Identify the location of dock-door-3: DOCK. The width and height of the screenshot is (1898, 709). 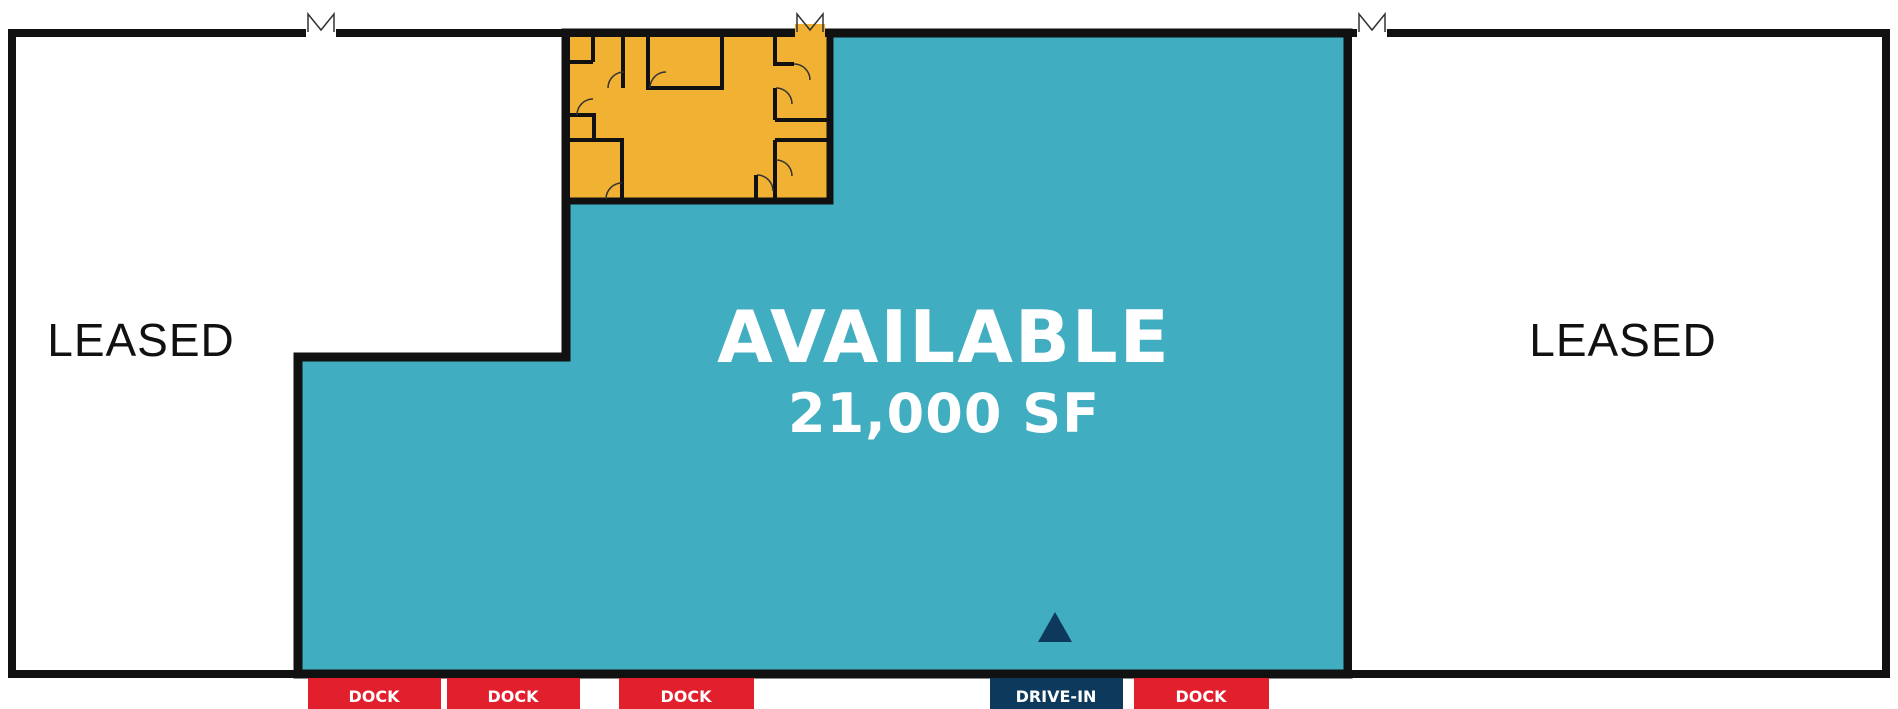
(686, 693).